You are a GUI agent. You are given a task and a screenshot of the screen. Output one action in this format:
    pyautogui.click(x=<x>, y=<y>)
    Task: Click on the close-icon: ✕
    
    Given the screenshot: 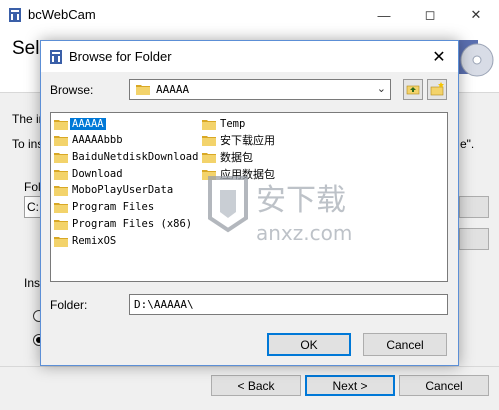 What is the action you would take?
    pyautogui.click(x=439, y=57)
    